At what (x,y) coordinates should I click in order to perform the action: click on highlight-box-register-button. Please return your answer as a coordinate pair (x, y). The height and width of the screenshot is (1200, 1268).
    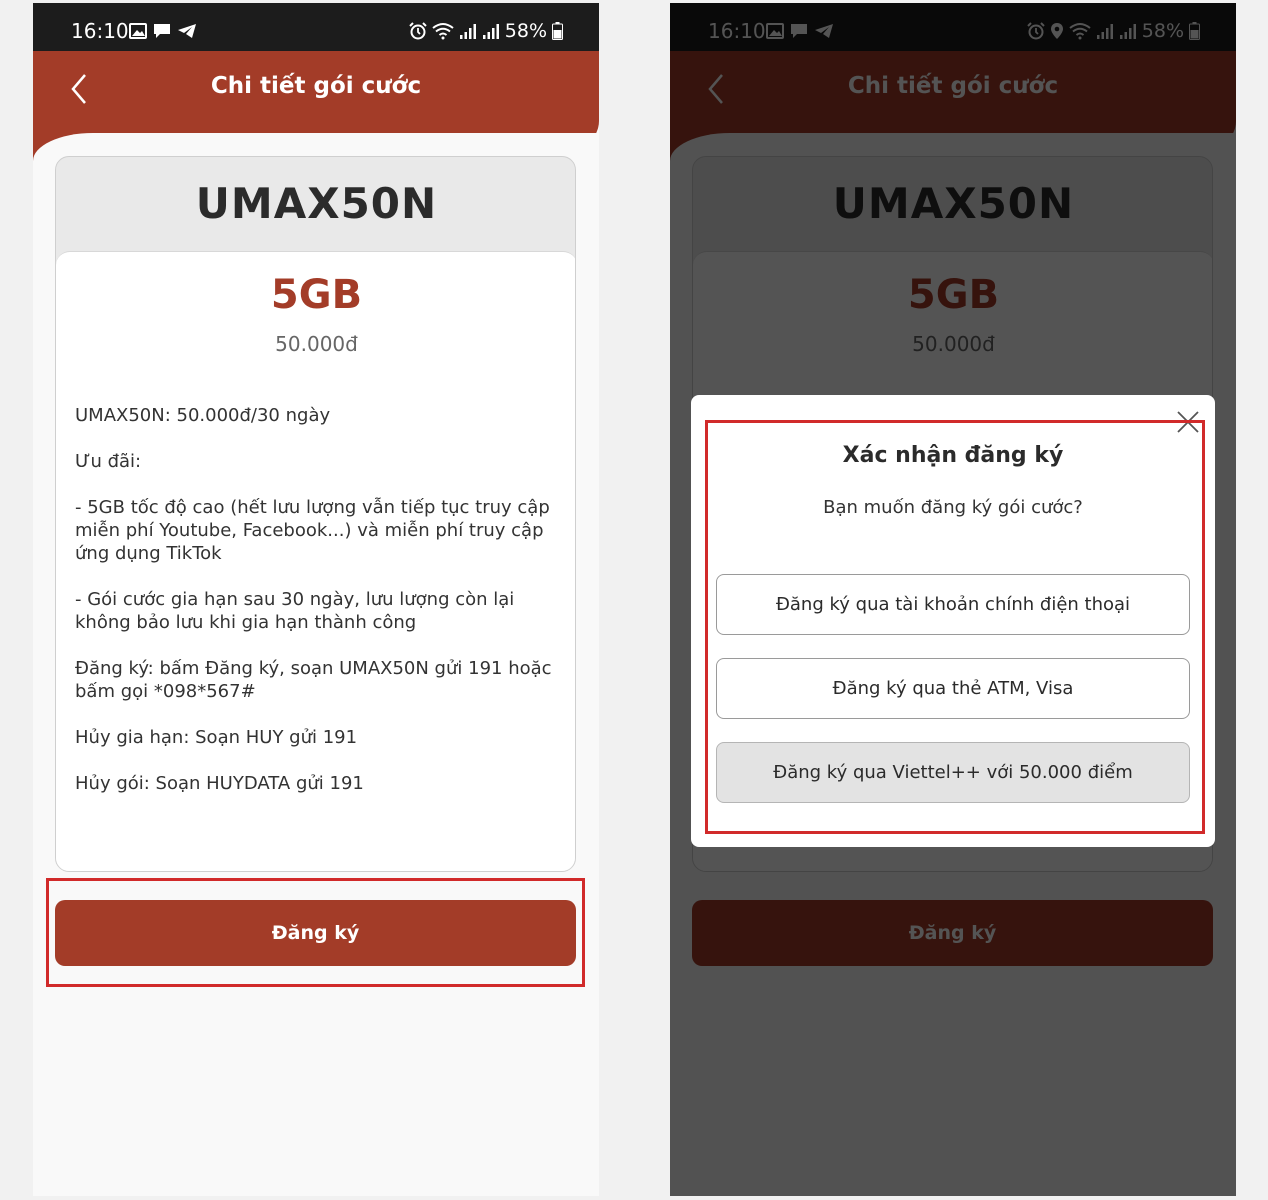
    Looking at the image, I should click on (315, 932).